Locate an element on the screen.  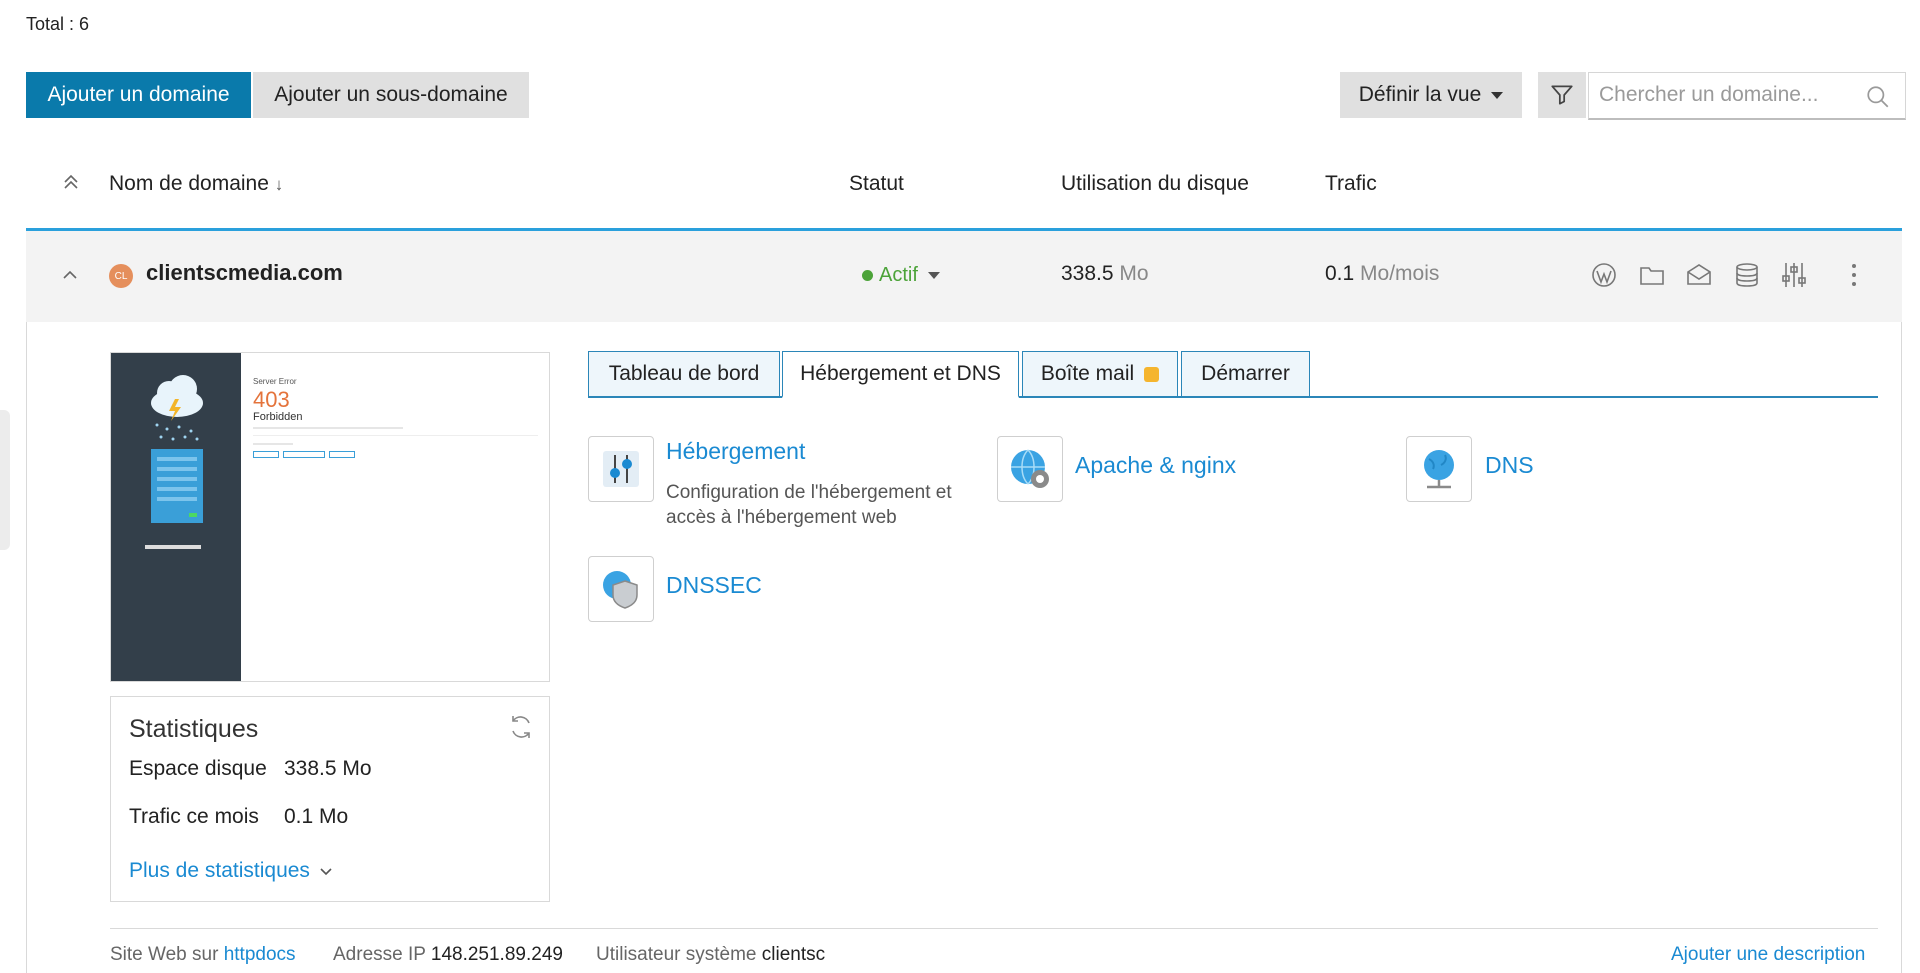
tab-mailbox-label: Boîte mail is located at coordinates (1087, 373).